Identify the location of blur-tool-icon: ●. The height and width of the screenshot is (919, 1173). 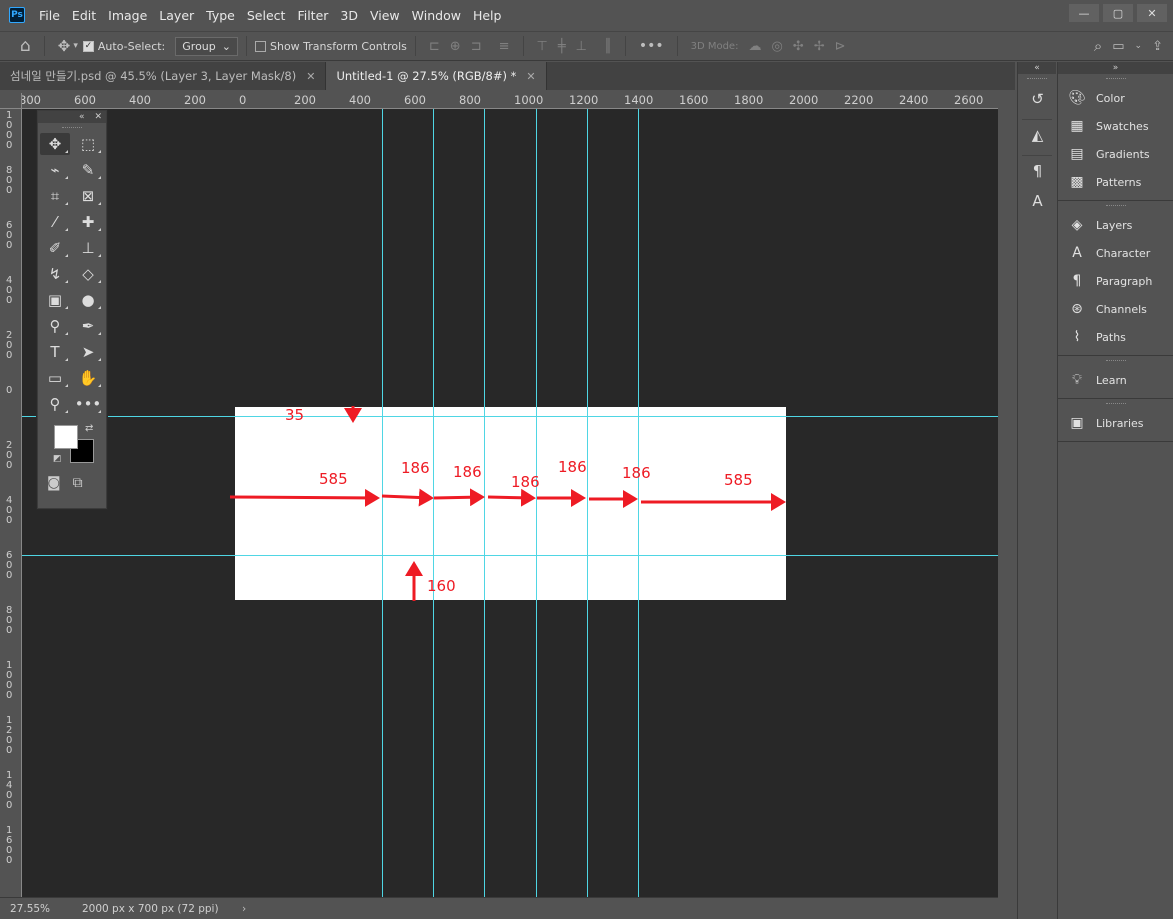
(88, 300).